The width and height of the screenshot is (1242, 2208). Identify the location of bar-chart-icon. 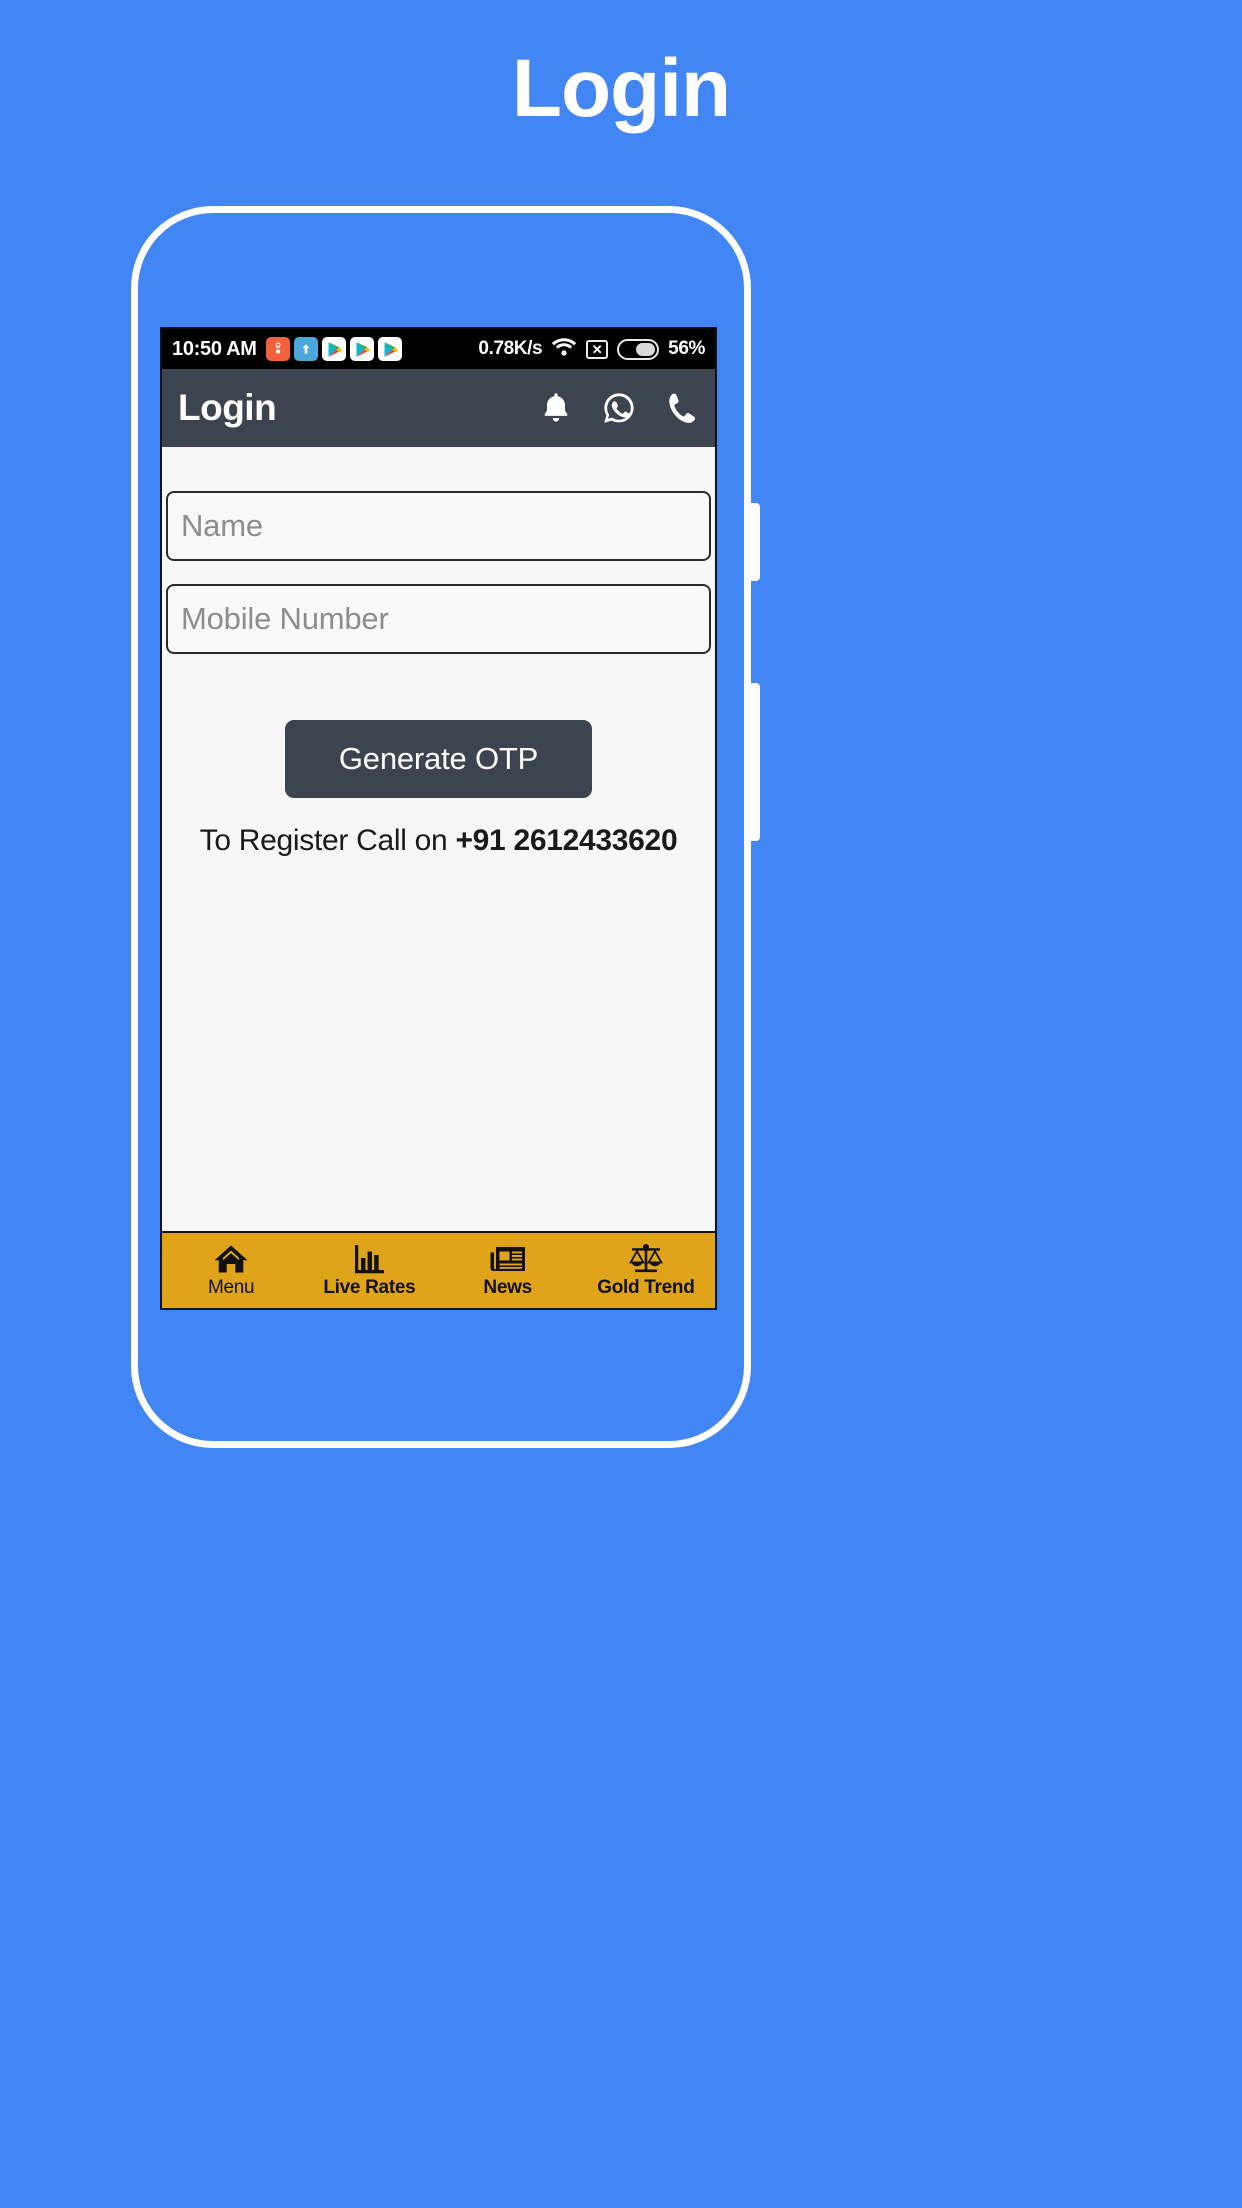
(369, 1259).